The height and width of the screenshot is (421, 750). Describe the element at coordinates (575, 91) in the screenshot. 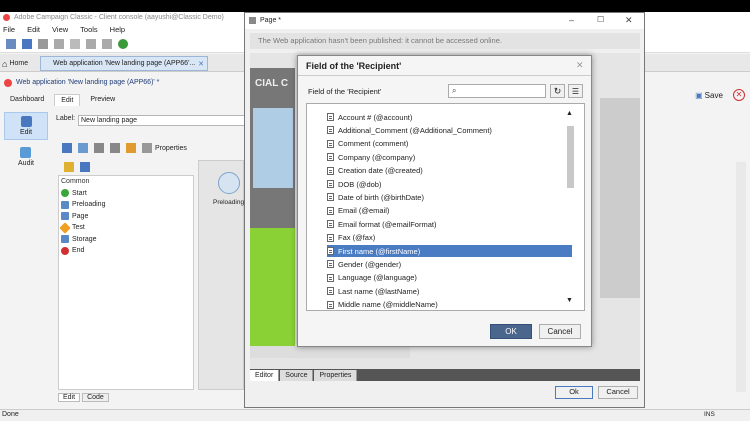

I see `filter-button: ☰` at that location.